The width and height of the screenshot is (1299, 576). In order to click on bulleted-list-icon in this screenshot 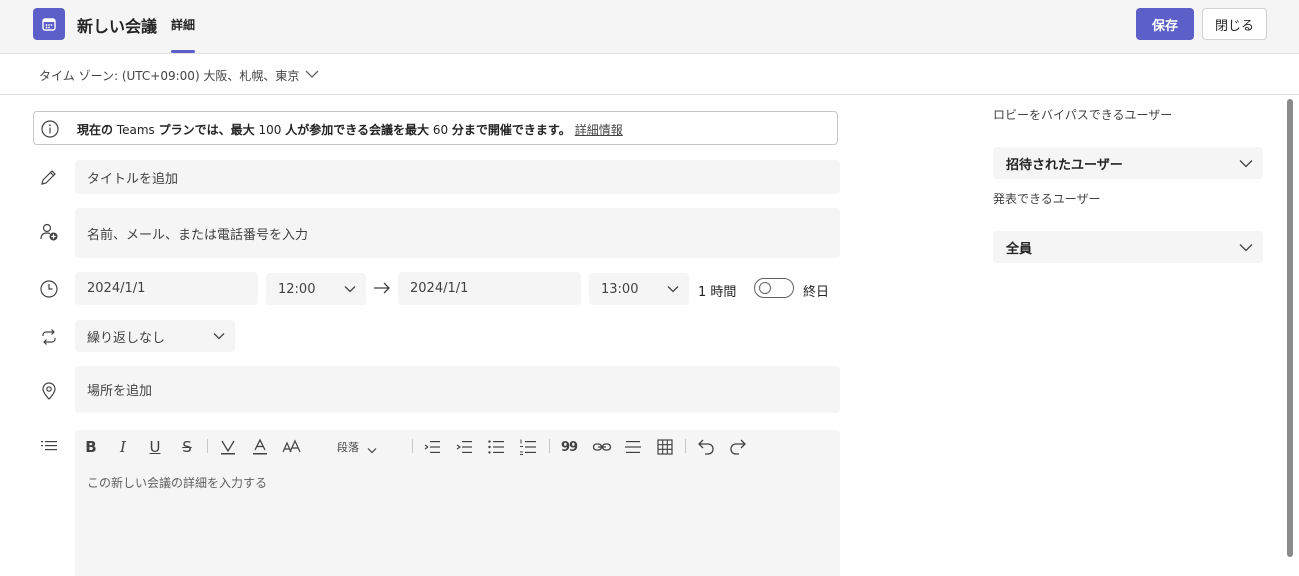, I will do `click(496, 447)`.